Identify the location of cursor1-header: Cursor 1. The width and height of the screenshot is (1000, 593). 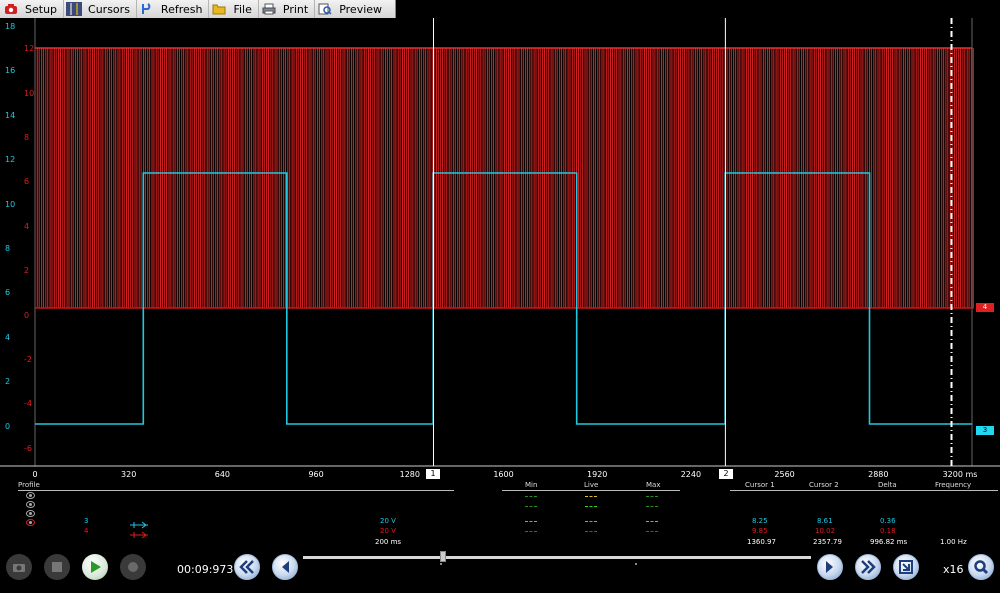
(760, 485).